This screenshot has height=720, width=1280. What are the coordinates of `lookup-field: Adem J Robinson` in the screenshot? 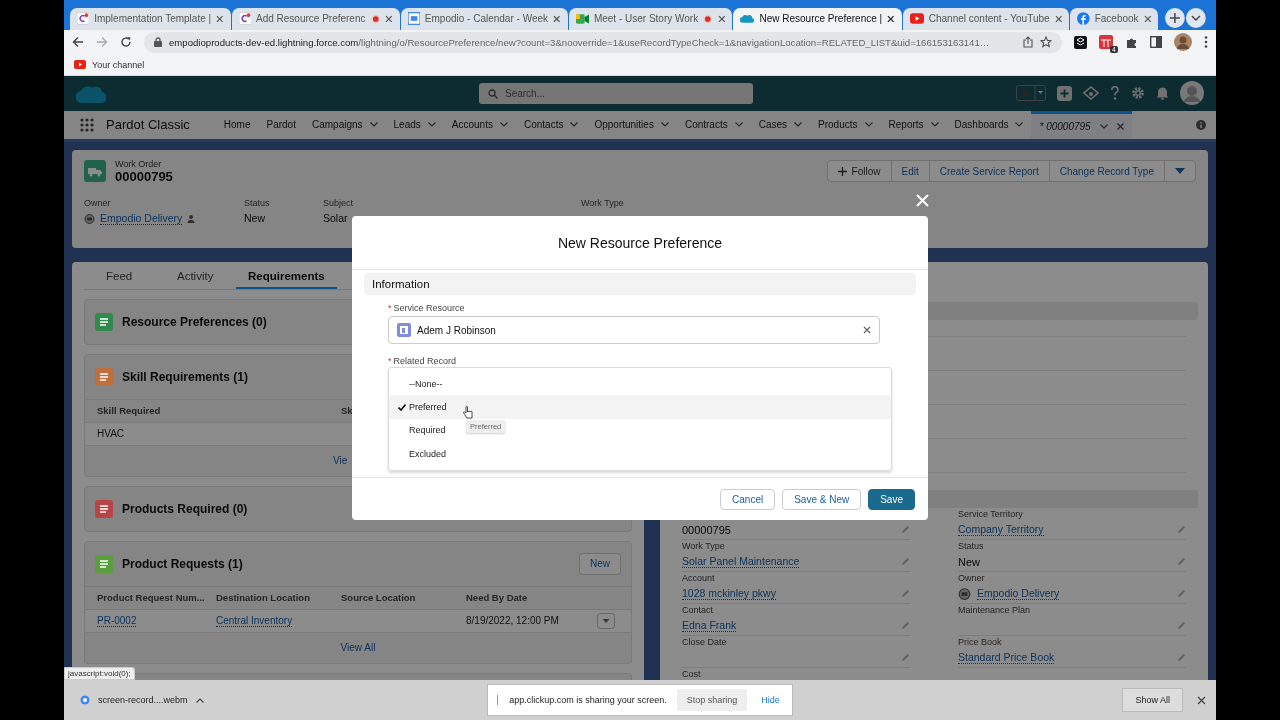 It's located at (634, 330).